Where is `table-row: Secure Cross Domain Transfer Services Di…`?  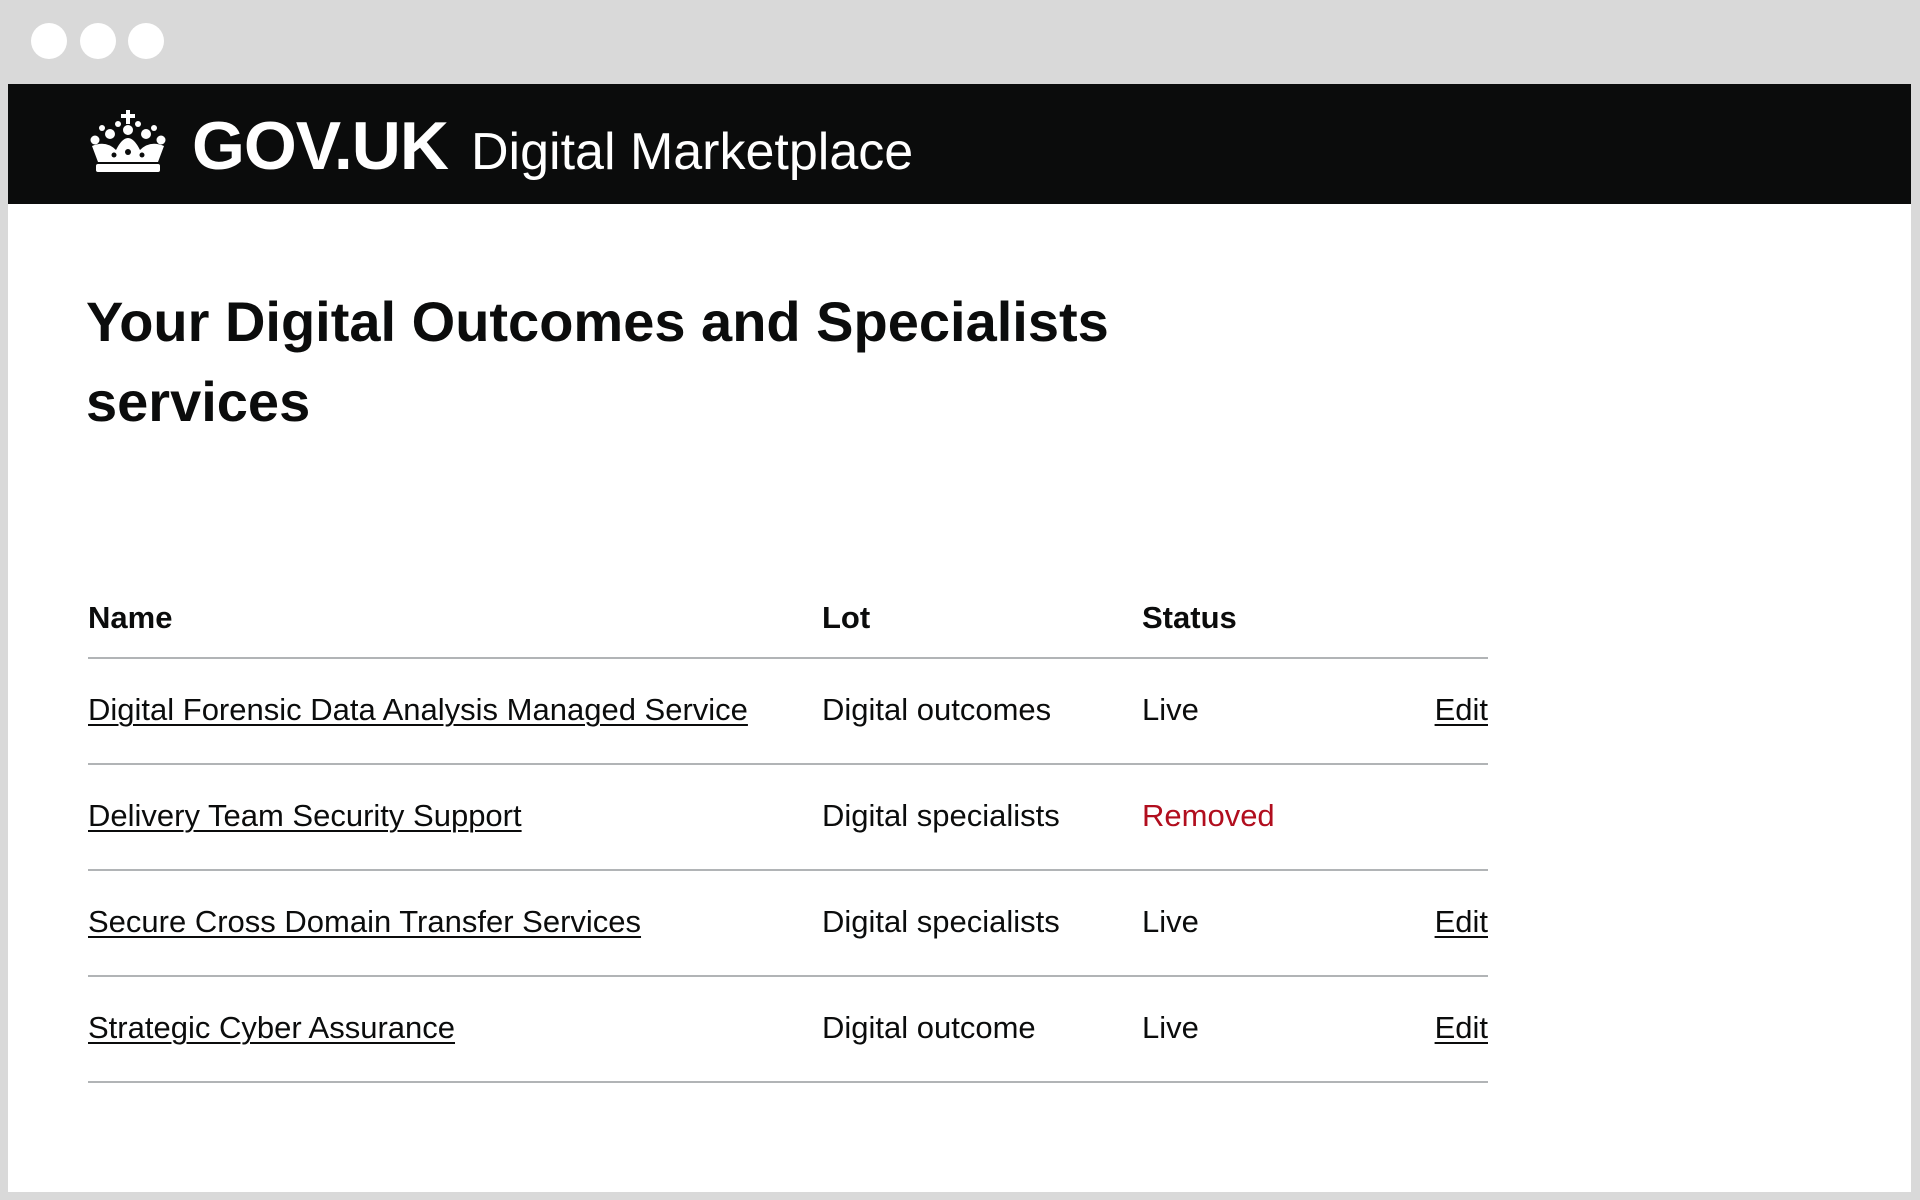 table-row: Secure Cross Domain Transfer Services Di… is located at coordinates (788, 924).